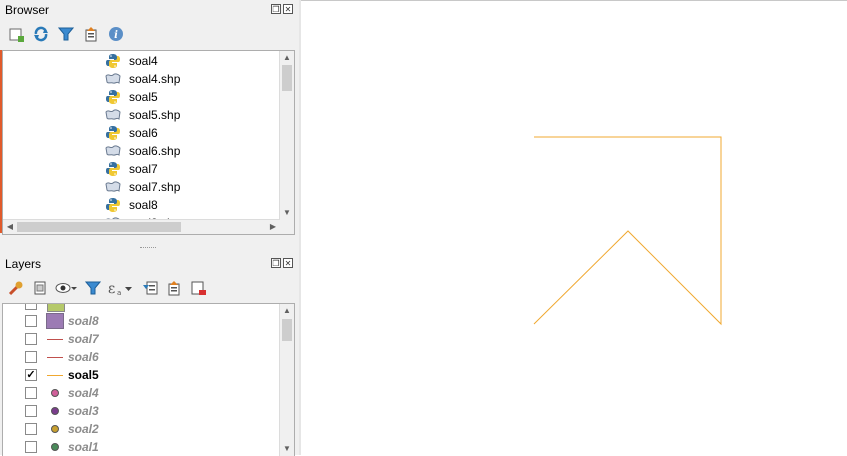 The image size is (847, 456). I want to click on browser-item-label: soal4.shp, so click(155, 79).